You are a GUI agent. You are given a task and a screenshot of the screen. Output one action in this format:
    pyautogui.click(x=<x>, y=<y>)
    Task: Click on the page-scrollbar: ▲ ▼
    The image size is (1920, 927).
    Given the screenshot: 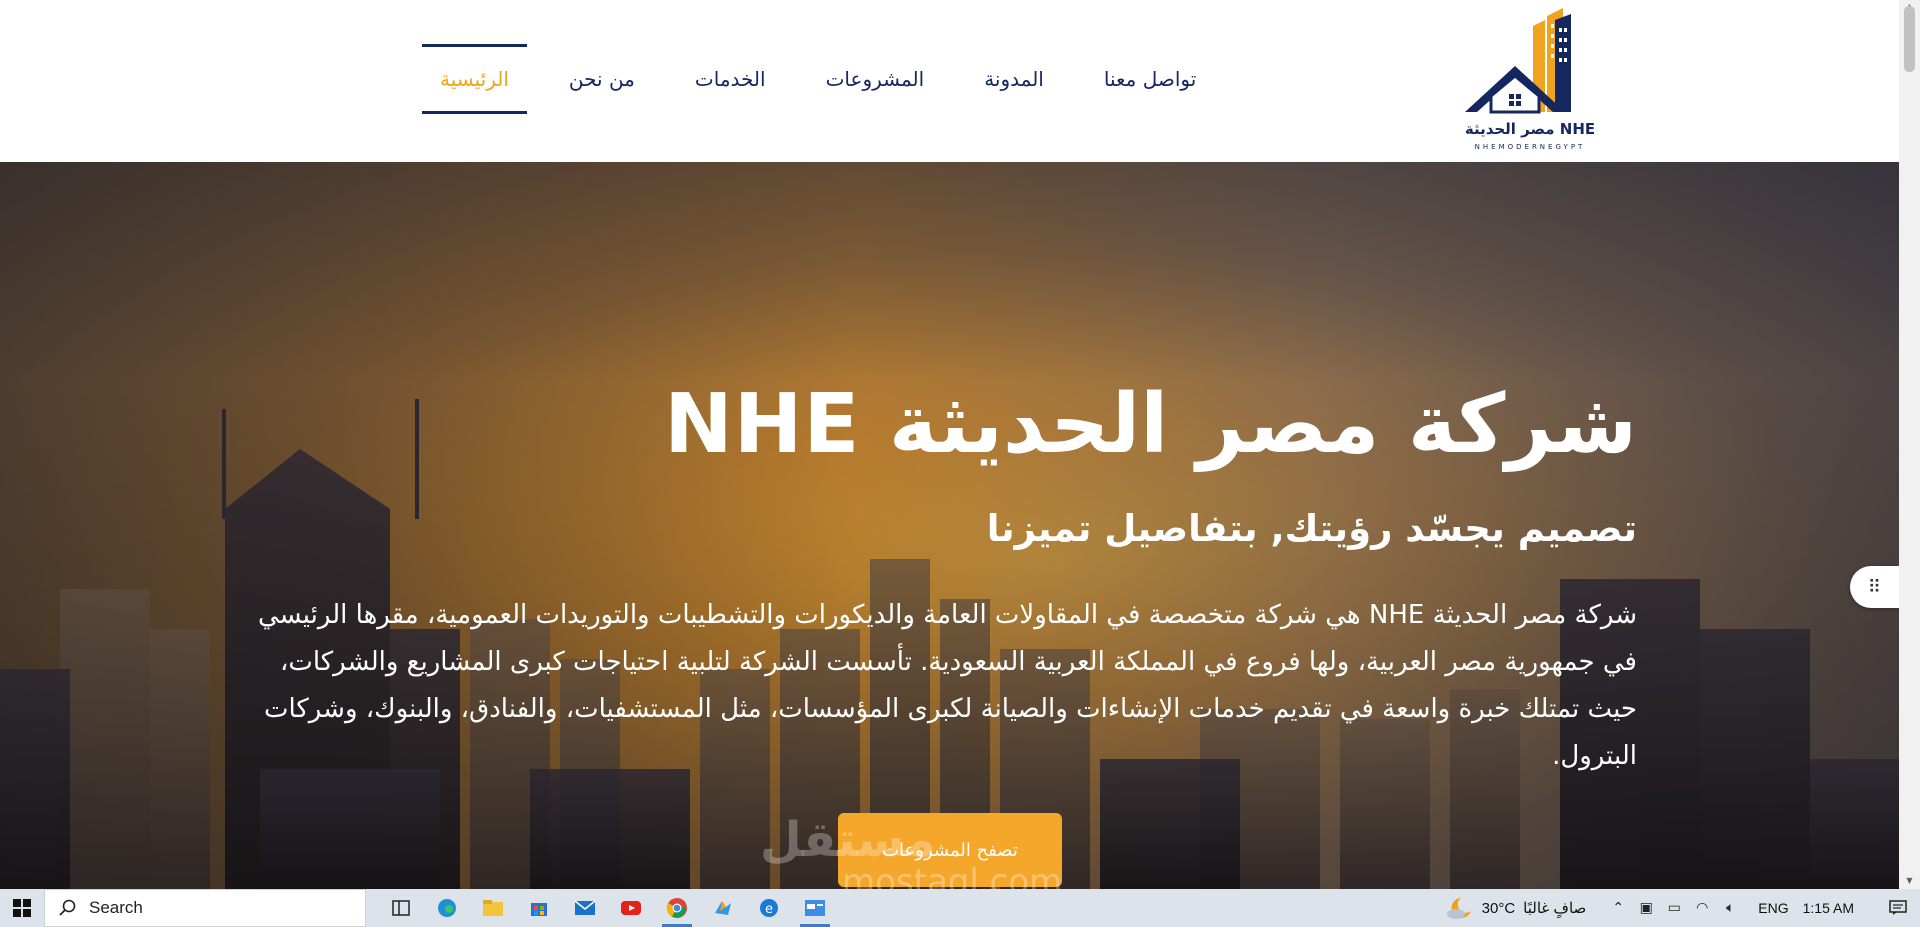 What is the action you would take?
    pyautogui.click(x=1909, y=444)
    